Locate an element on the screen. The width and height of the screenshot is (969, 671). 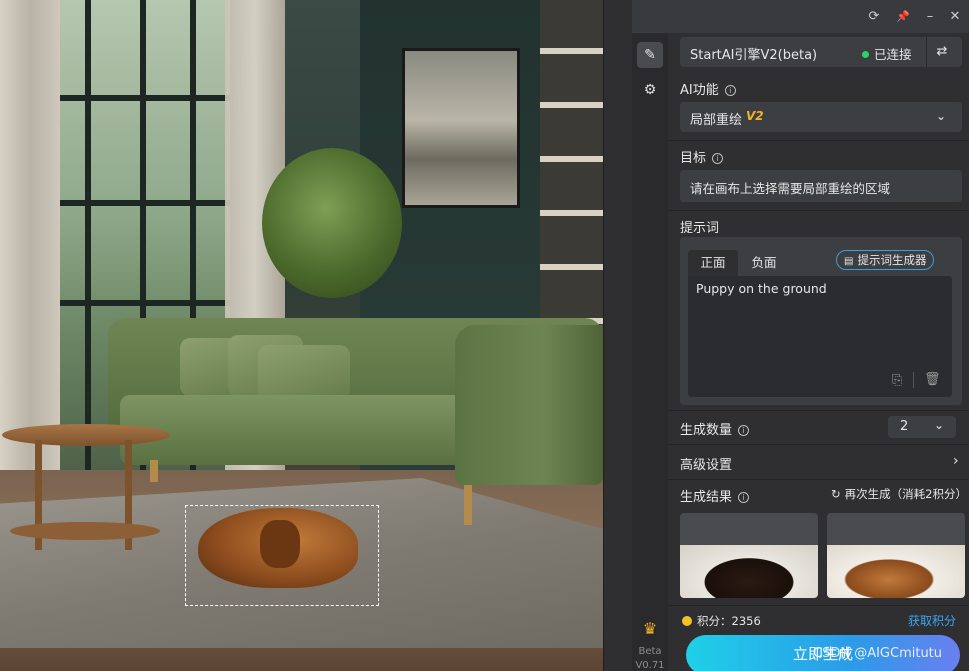
connection-status: 已连接 is located at coordinates (887, 53).